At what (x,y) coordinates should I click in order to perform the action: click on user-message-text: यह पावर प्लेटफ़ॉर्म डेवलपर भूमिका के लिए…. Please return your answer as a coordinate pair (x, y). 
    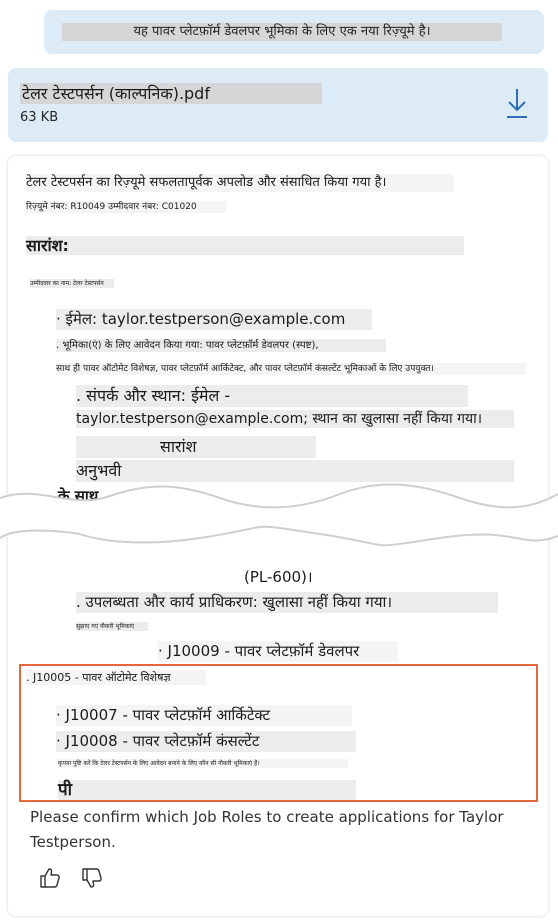
    Looking at the image, I should click on (282, 32).